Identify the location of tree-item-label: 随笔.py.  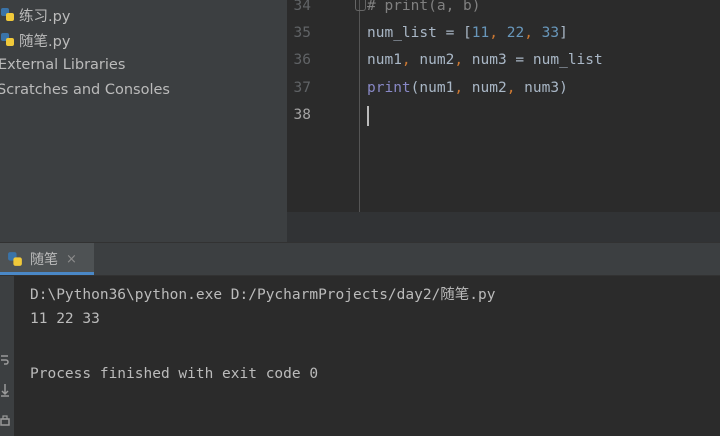
(45, 41).